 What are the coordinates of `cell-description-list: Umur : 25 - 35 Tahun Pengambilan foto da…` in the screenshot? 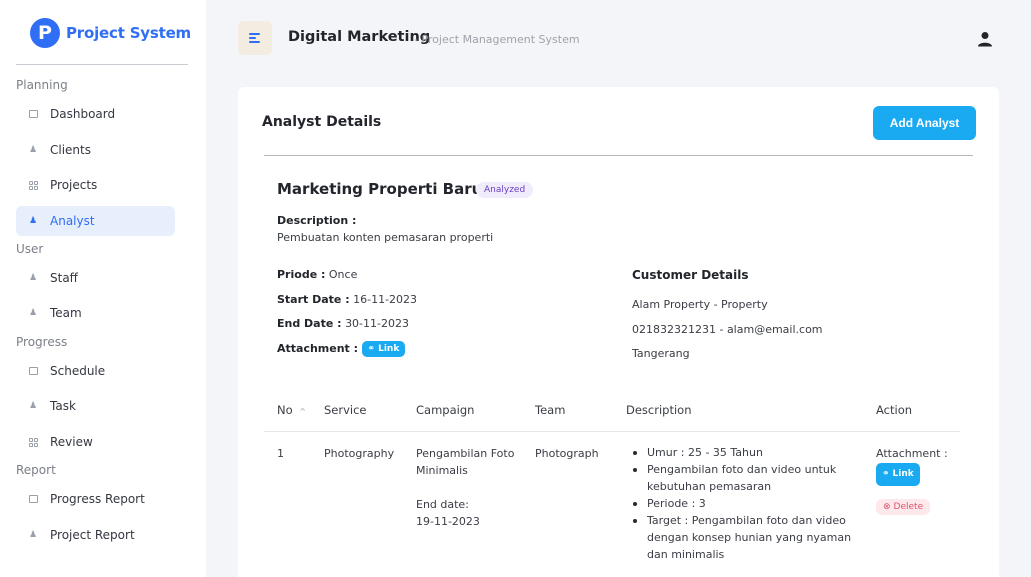 It's located at (750, 503).